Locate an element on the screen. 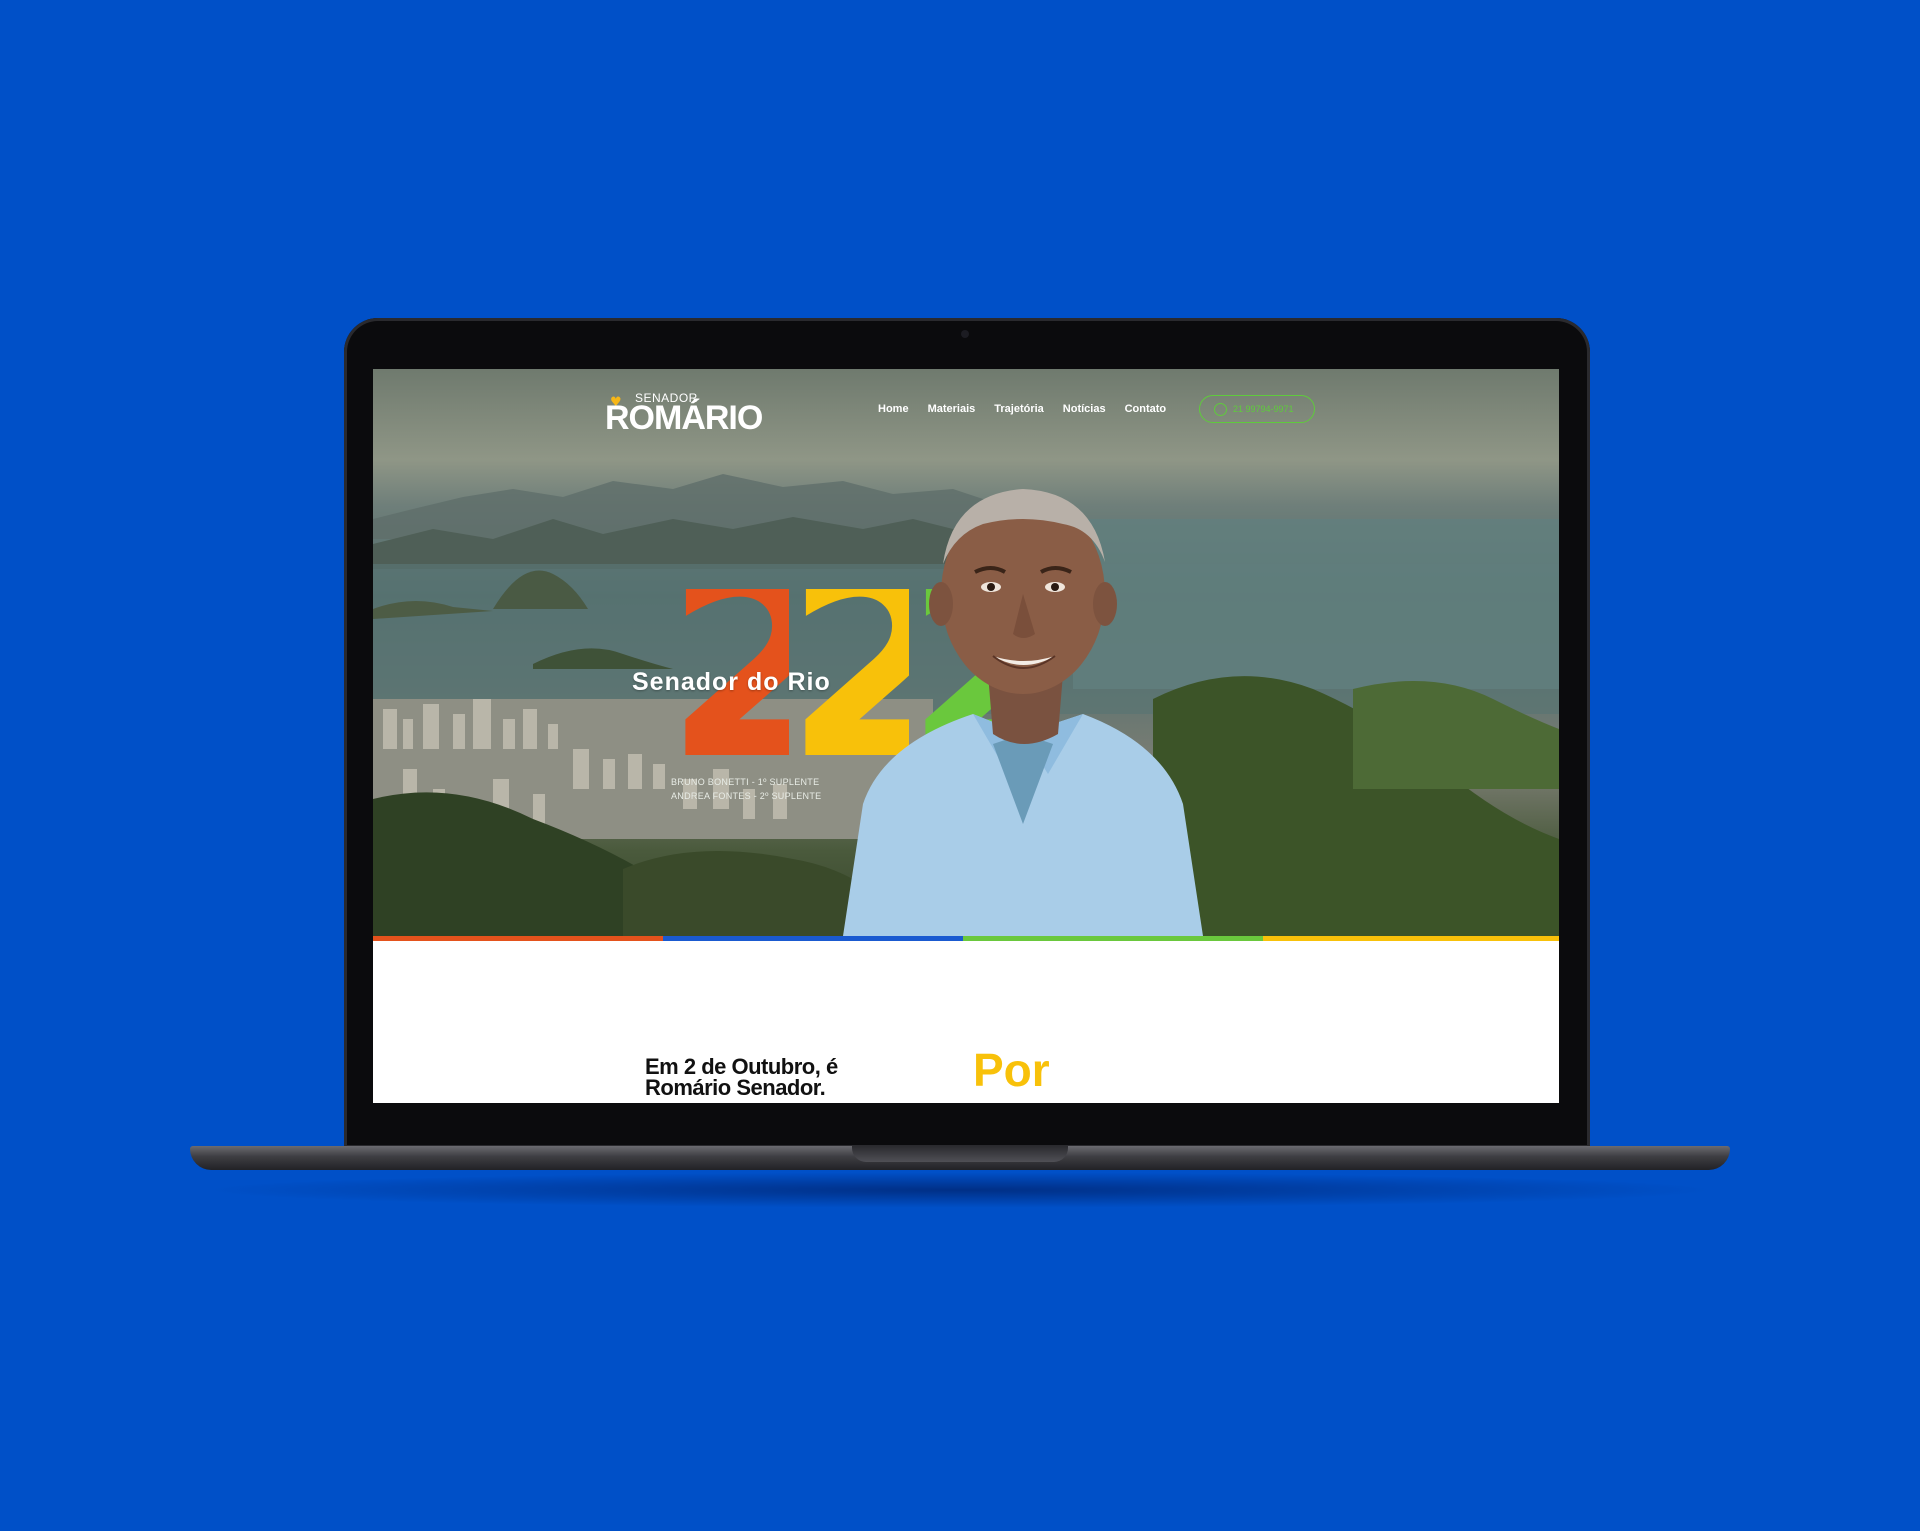 The width and height of the screenshot is (1920, 1531). section-headline: Em 2 de Outubro, é Romário Senador. is located at coordinates (741, 1077).